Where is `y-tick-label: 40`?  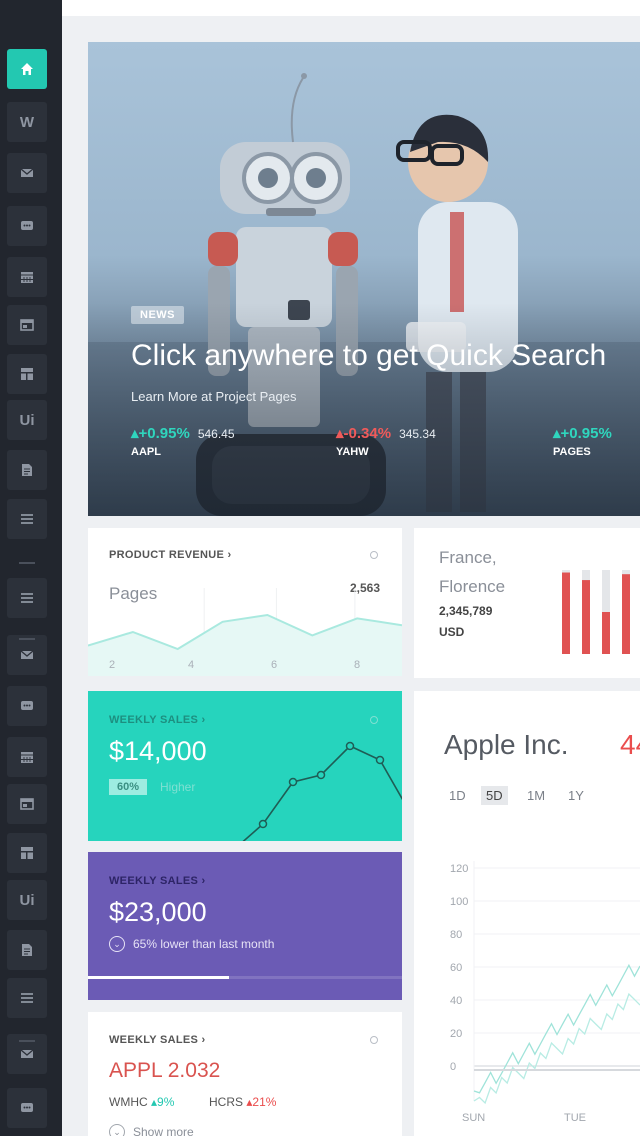 y-tick-label: 40 is located at coordinates (456, 1001).